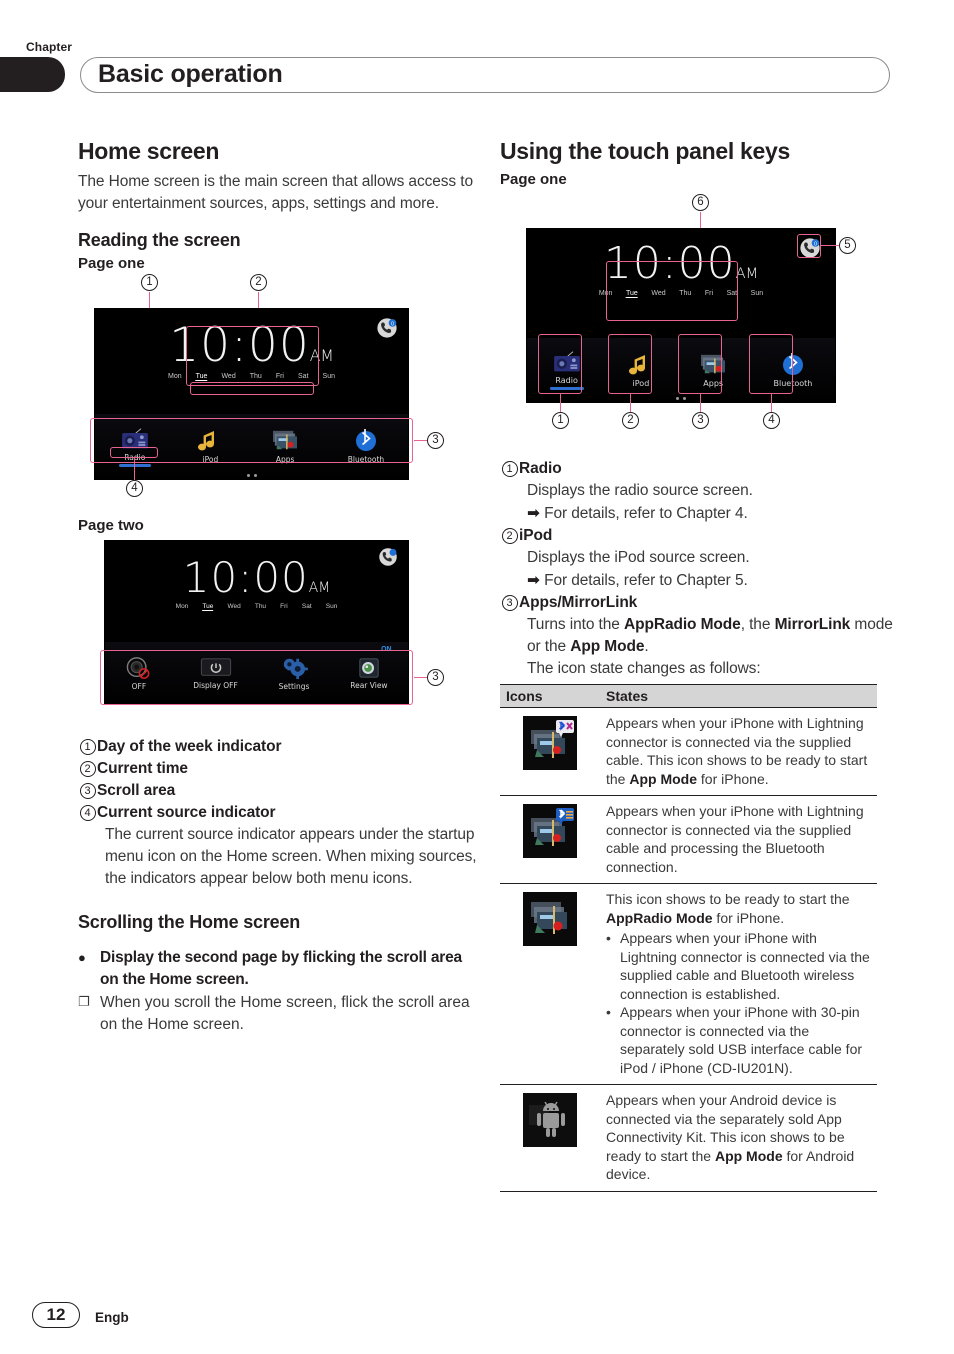 The image size is (954, 1354). What do you see at coordinates (640, 490) in the screenshot?
I see `r-definition-desc-1: Displays the radio source screen.` at bounding box center [640, 490].